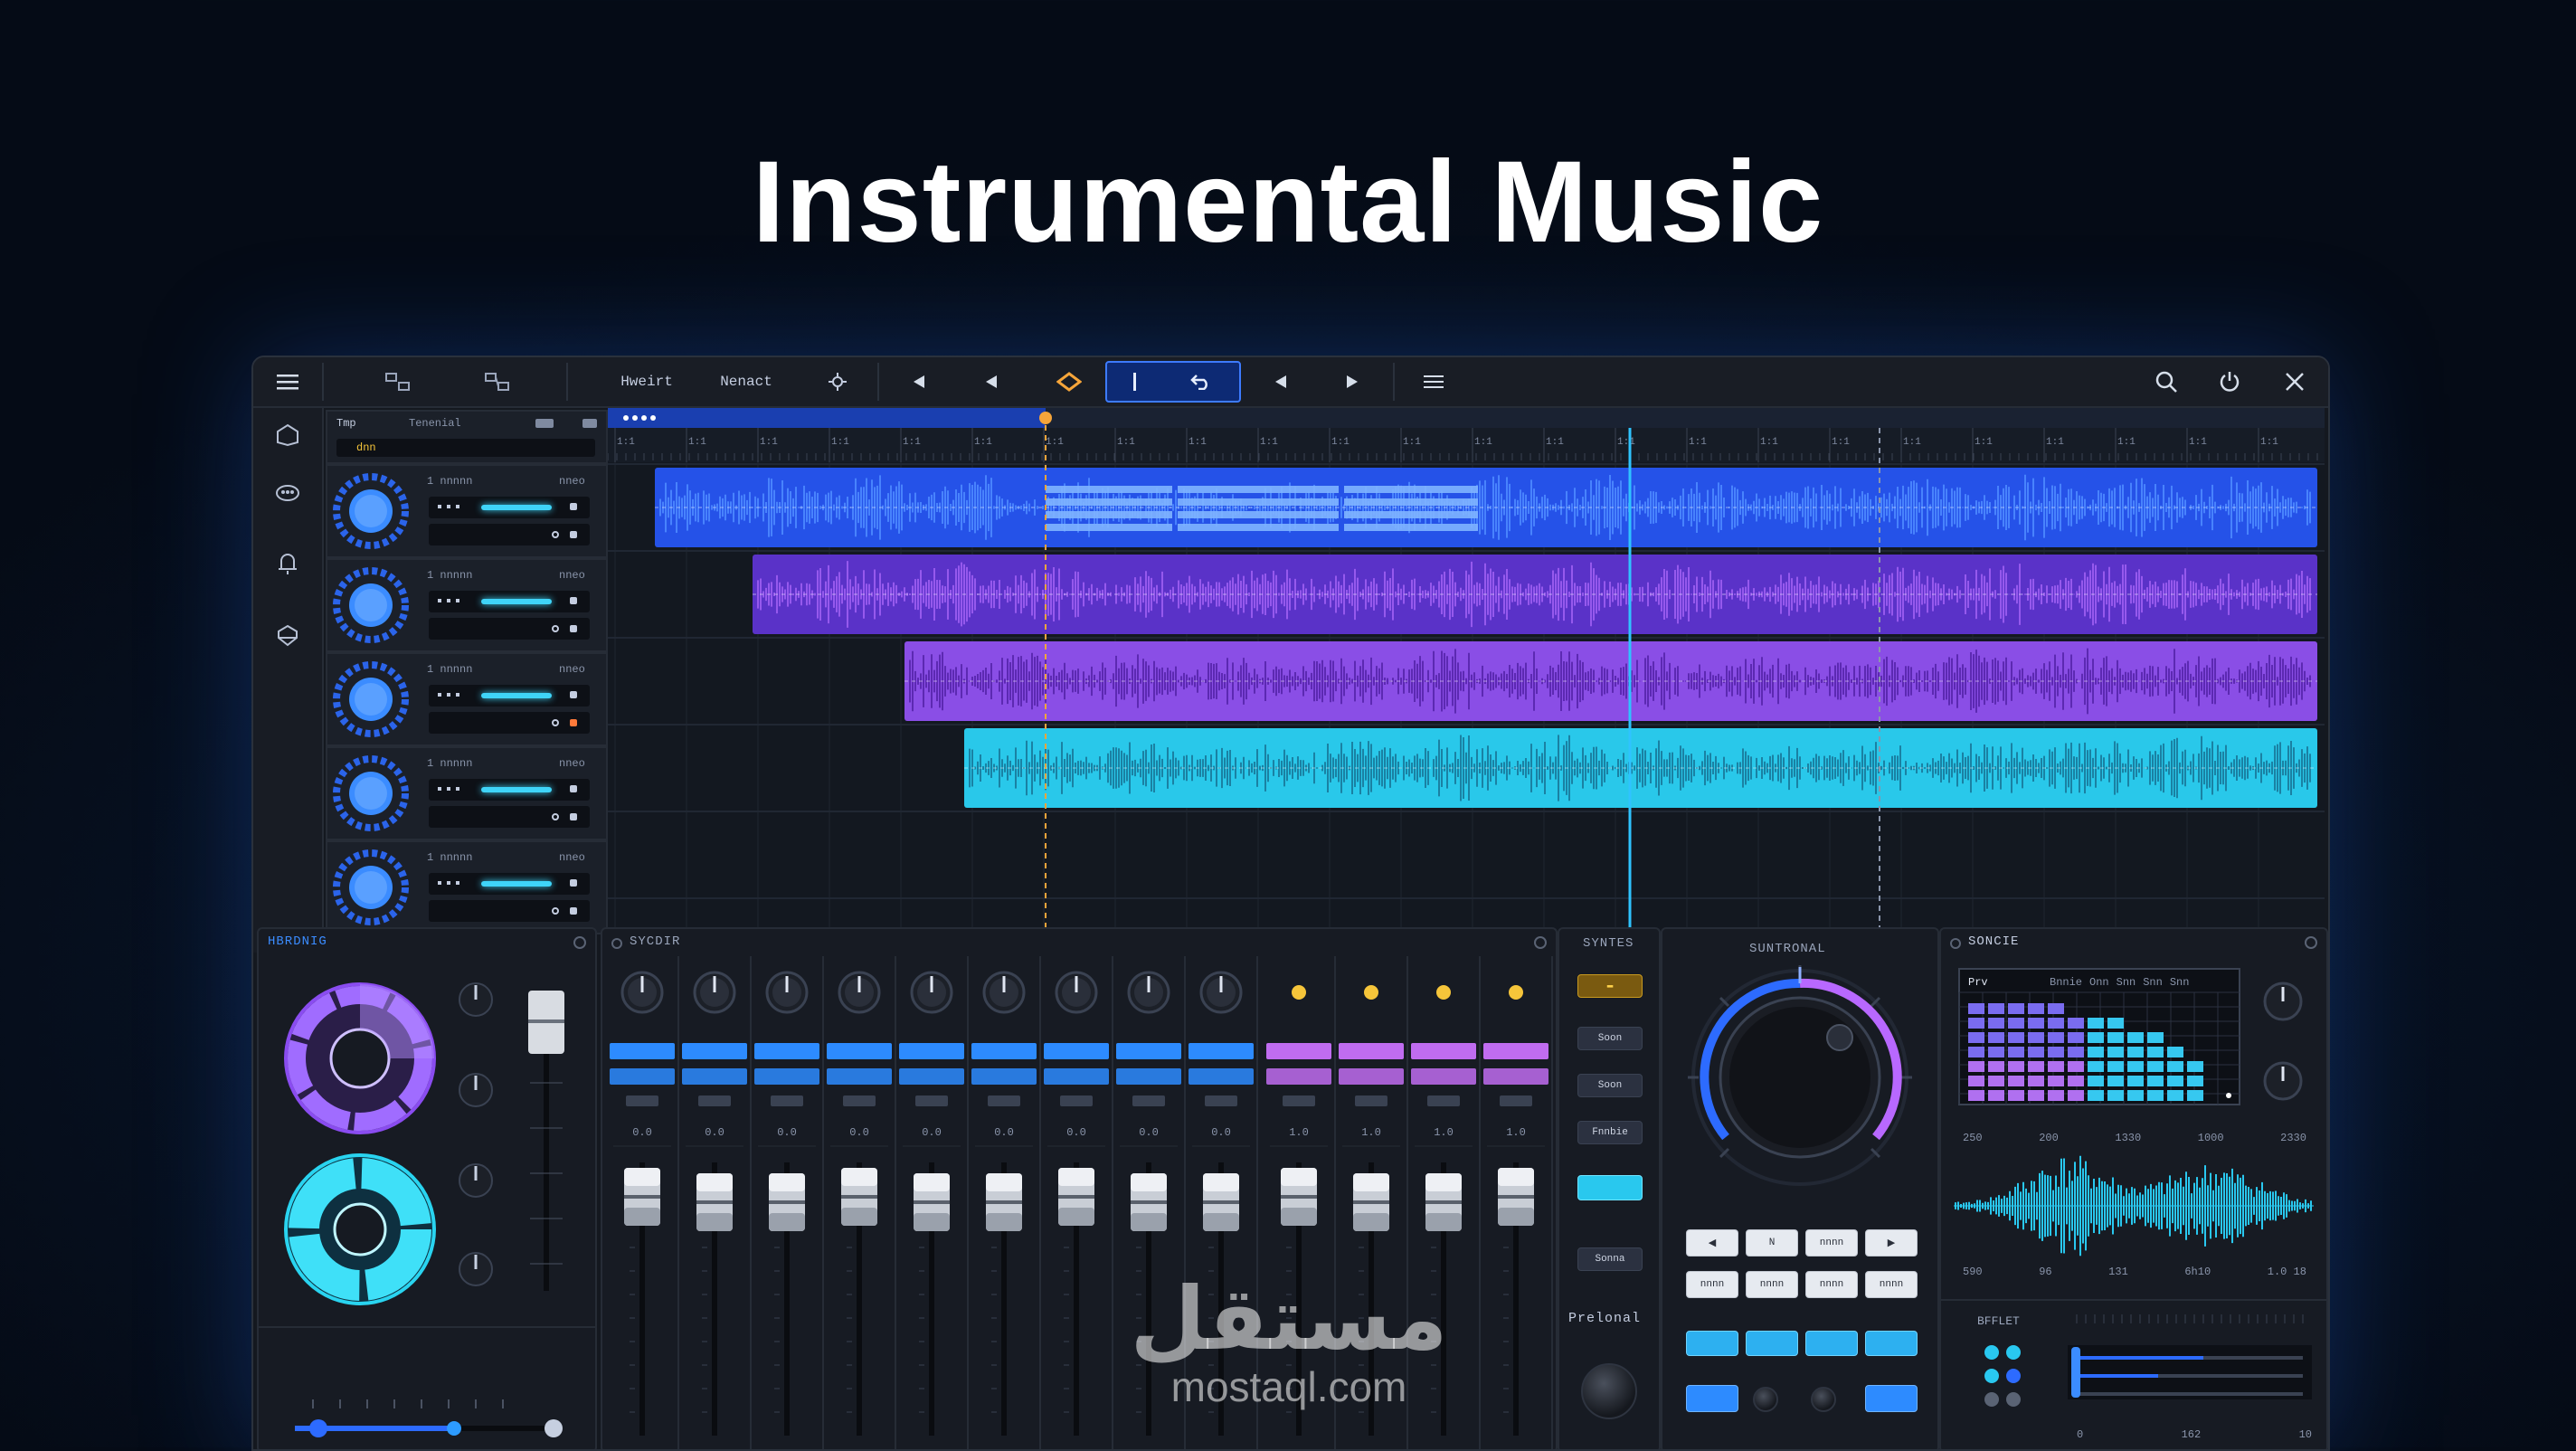  I want to click on send-button-2: Soon, so click(1610, 1085).